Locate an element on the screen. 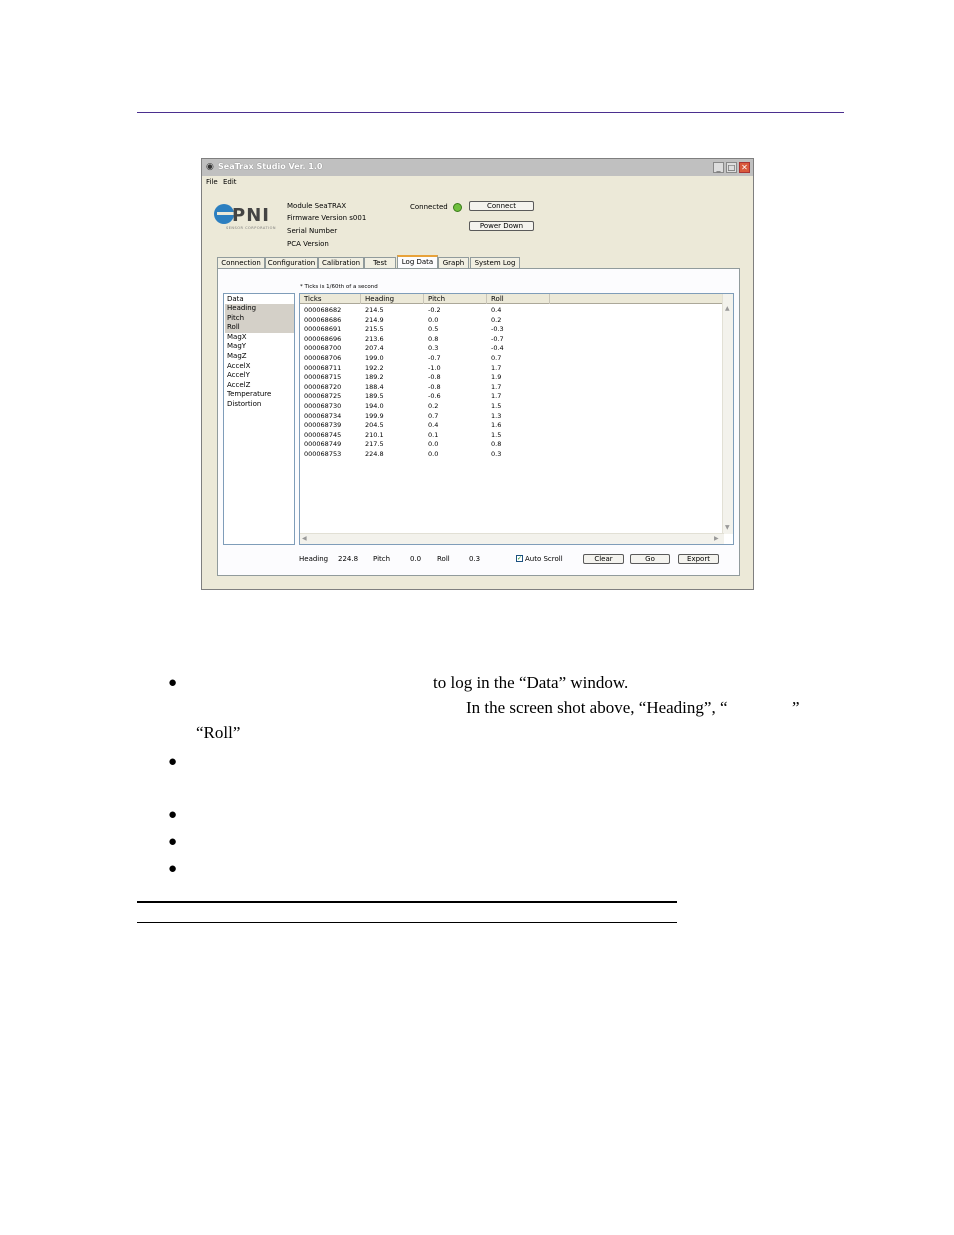 The image size is (954, 1235). table-cell: 0.4 is located at coordinates (433, 425).